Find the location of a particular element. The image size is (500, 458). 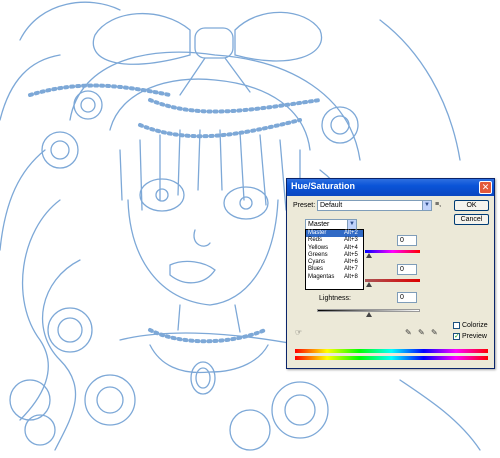

dialog-title: Hue/Saturation is located at coordinates (323, 186).